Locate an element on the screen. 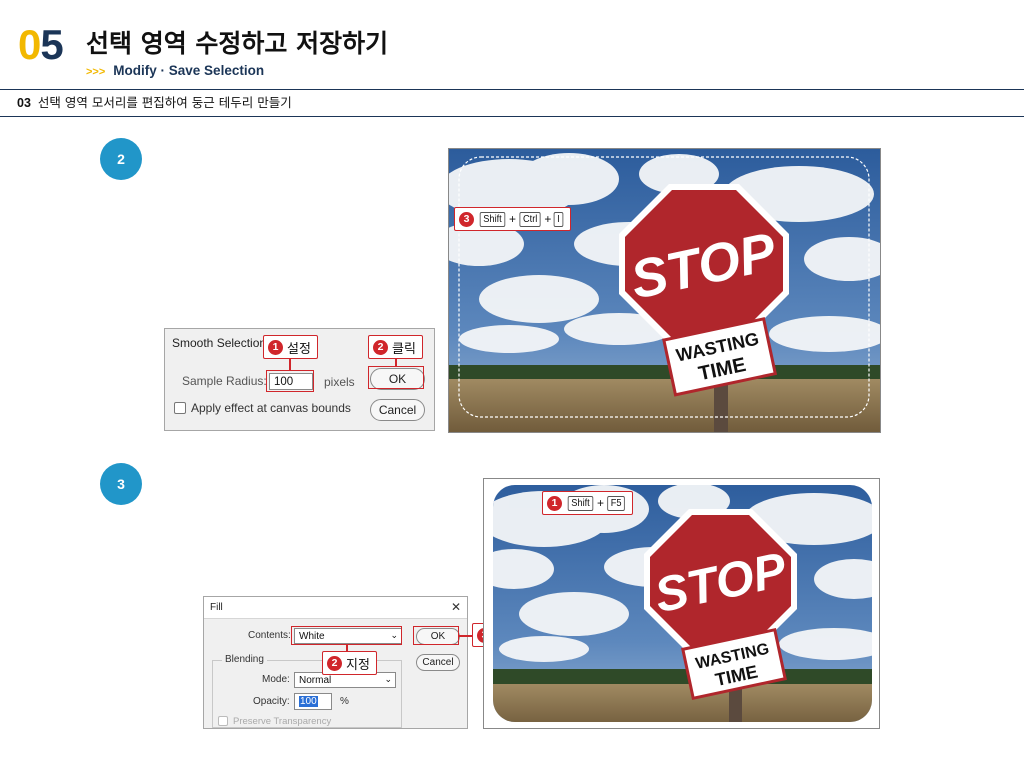 This screenshot has width=1024, height=768. callout-text: 클릭 is located at coordinates (404, 349).